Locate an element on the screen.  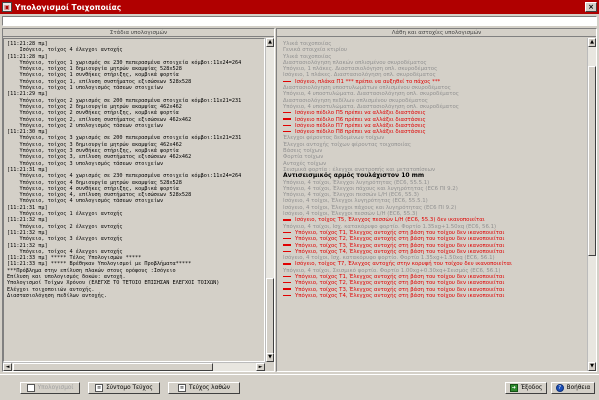
item-text: Αντοχές τοίχων is located at coordinates (305, 163).